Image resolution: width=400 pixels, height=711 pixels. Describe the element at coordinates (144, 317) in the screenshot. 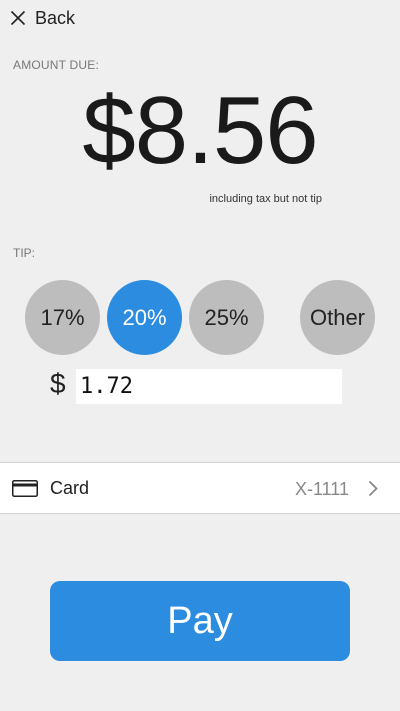

I see `tip-option-20: 20%` at that location.